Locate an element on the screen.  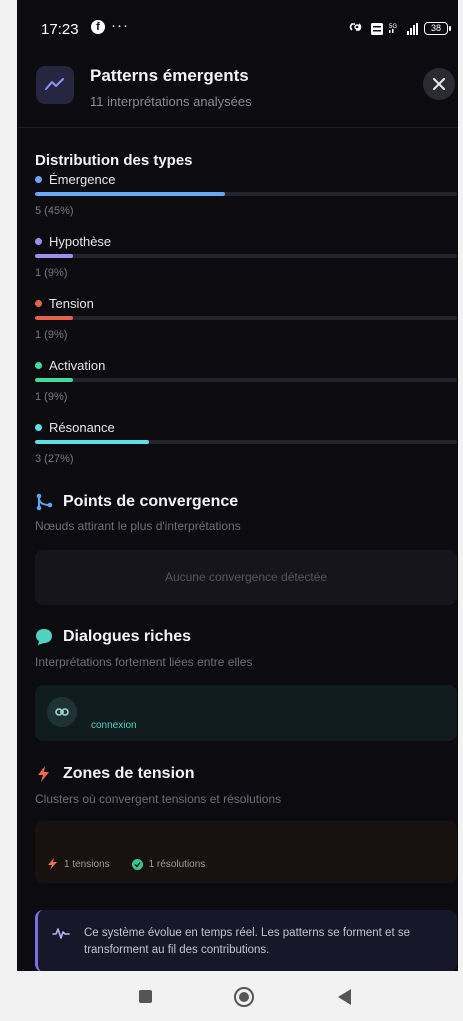
merge-icon is located at coordinates (44, 502).